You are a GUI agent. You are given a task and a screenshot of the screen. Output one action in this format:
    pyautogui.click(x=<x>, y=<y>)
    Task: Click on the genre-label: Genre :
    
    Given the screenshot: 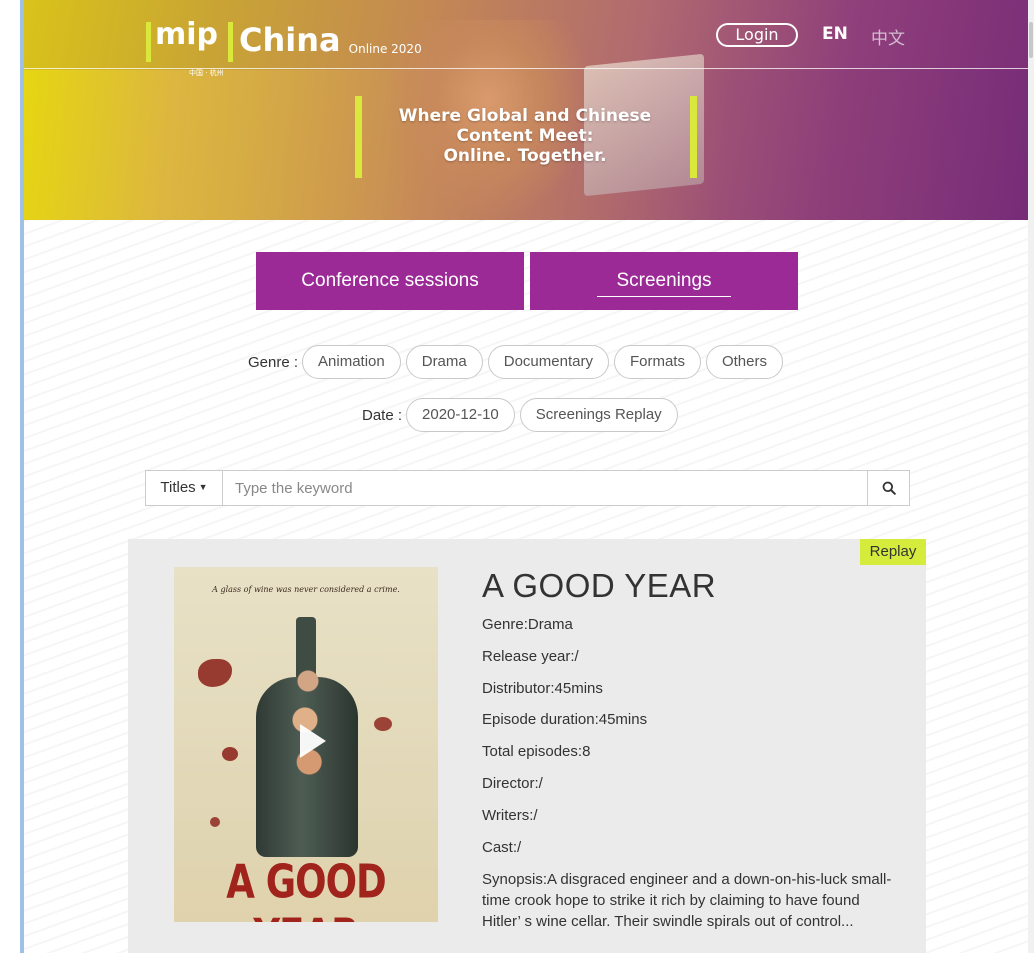 What is the action you would take?
    pyautogui.click(x=273, y=362)
    